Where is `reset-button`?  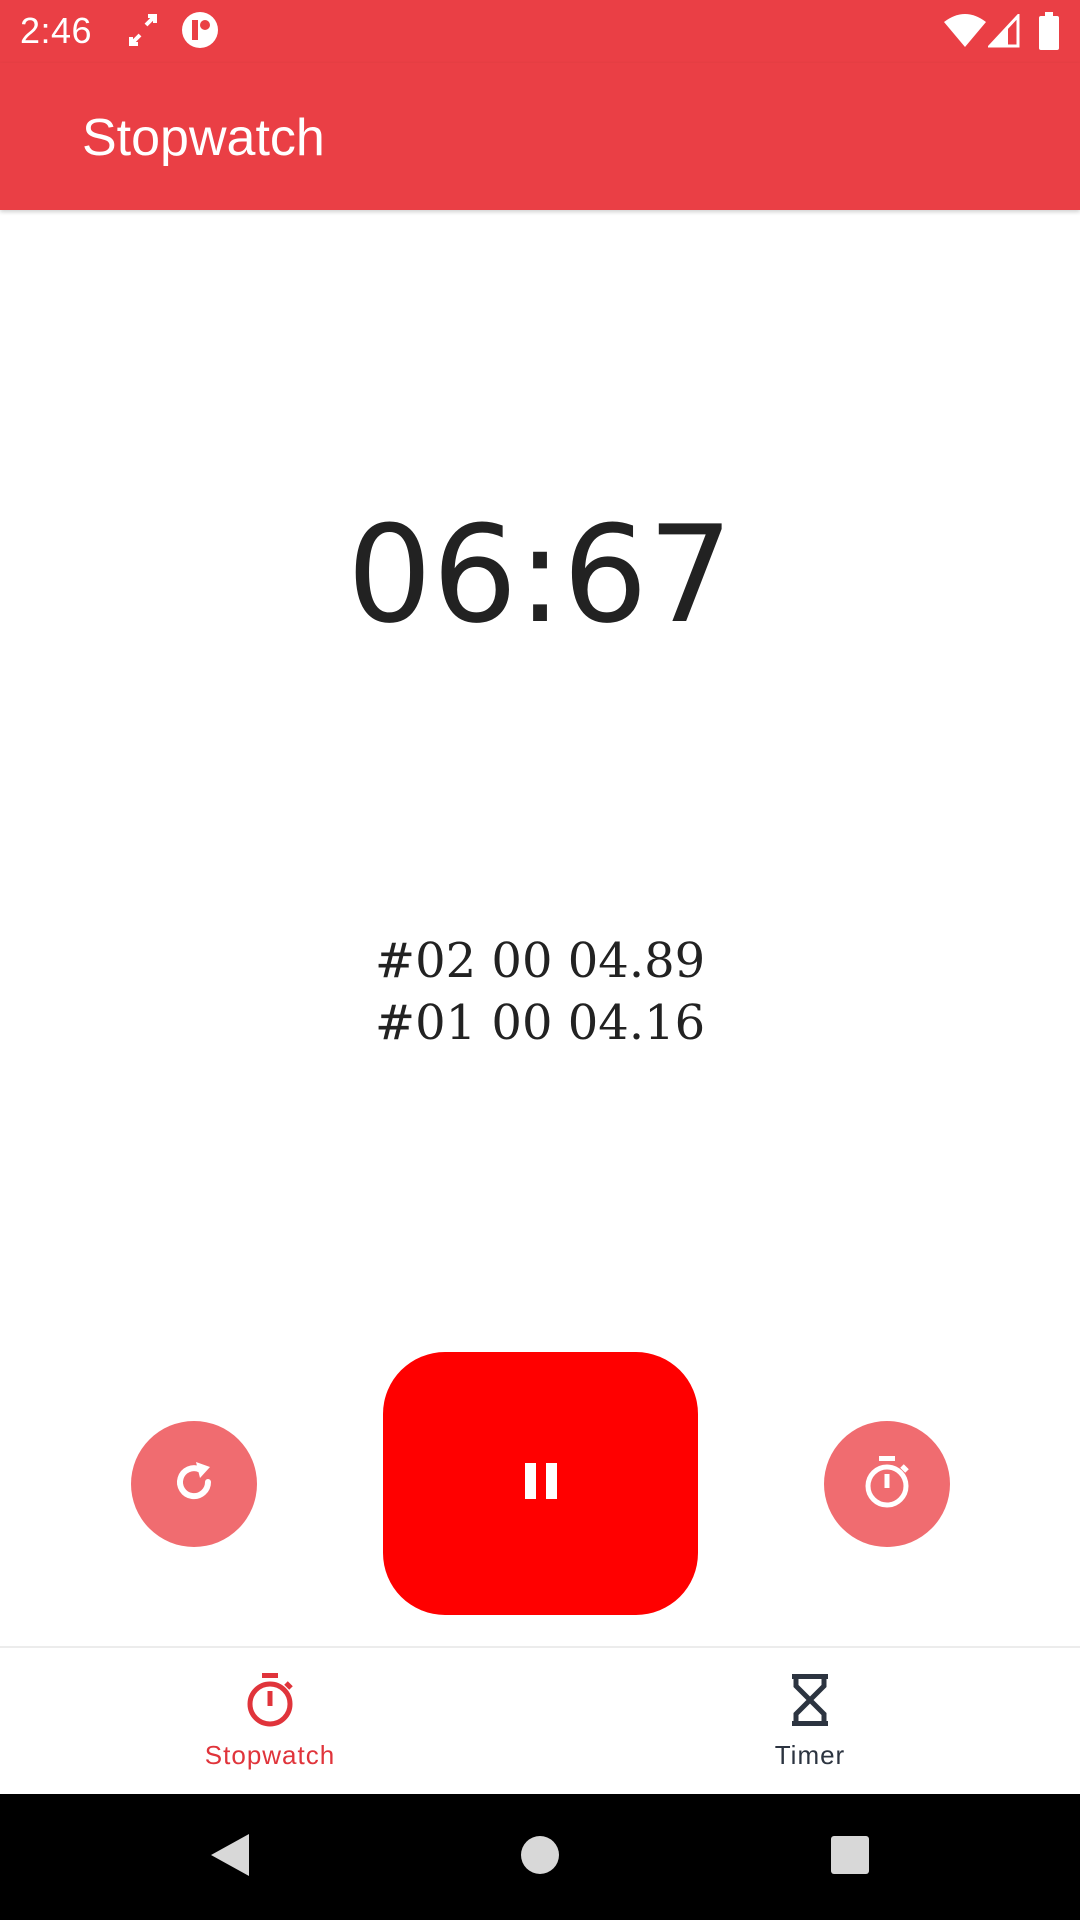 reset-button is located at coordinates (194, 1484).